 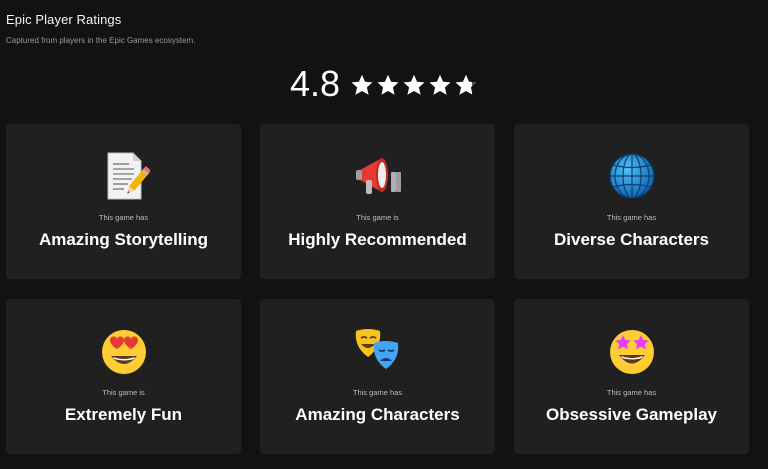 I want to click on rating-card: This game has Obsessive Gameplay, so click(x=631, y=376).